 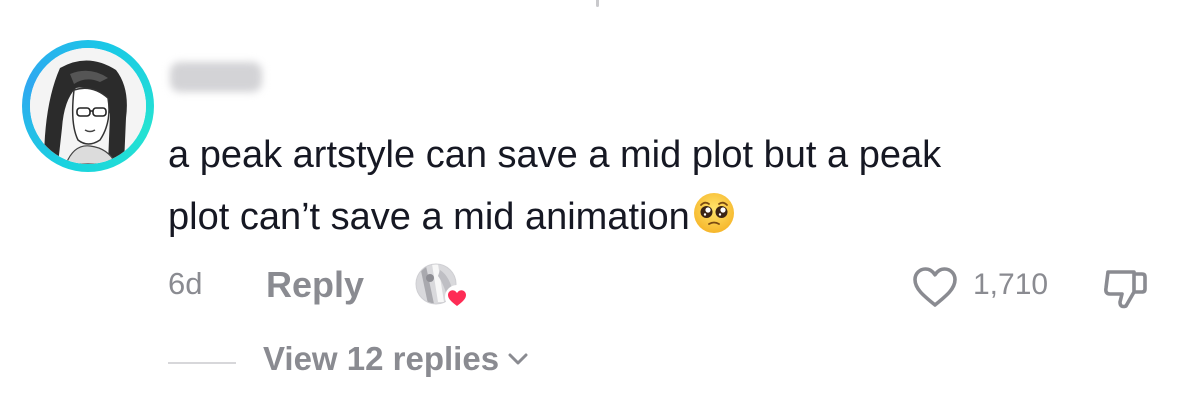 I want to click on reply-button: Reply, so click(x=315, y=285).